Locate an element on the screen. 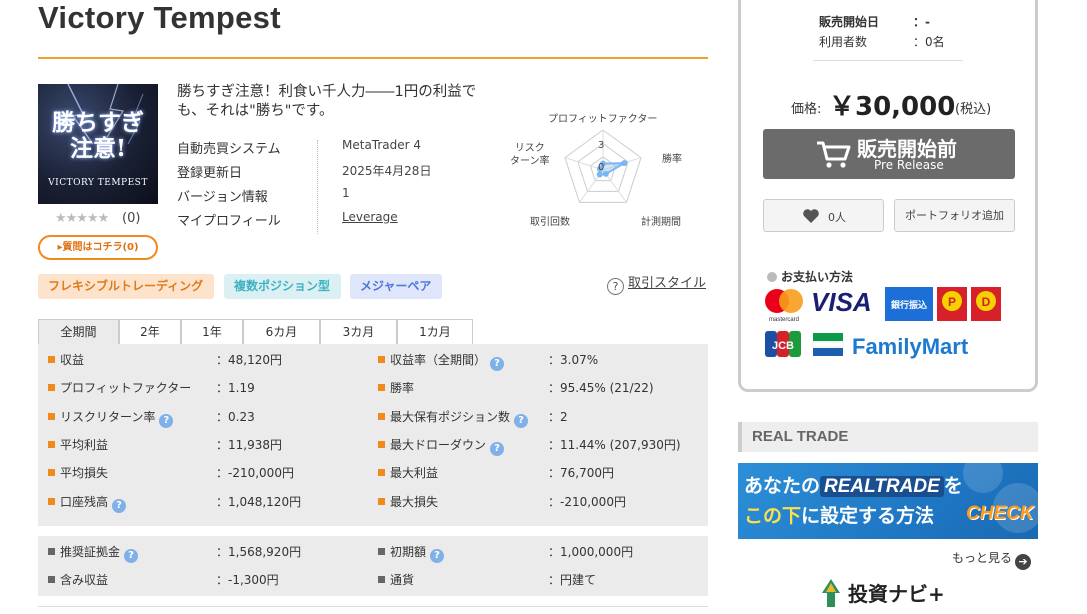  favorite-button: 0人 is located at coordinates (823, 215).